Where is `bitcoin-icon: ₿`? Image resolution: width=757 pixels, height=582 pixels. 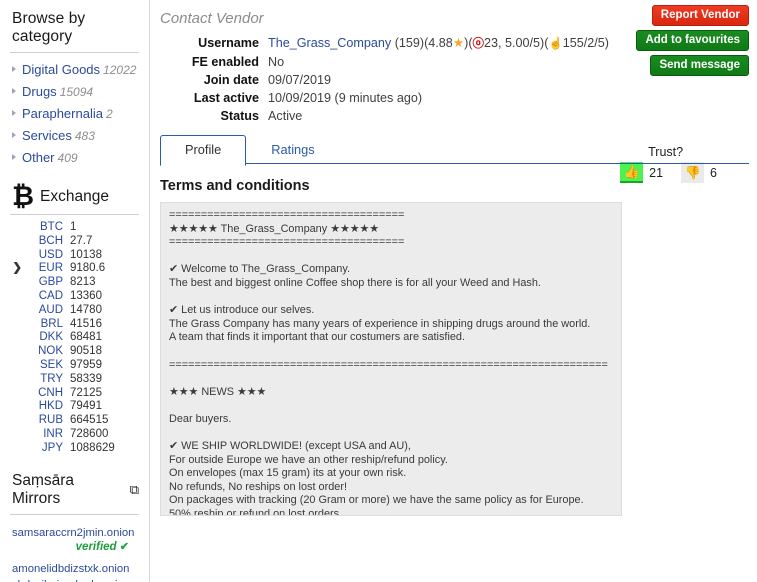 bitcoin-icon: ₿ is located at coordinates (23, 196).